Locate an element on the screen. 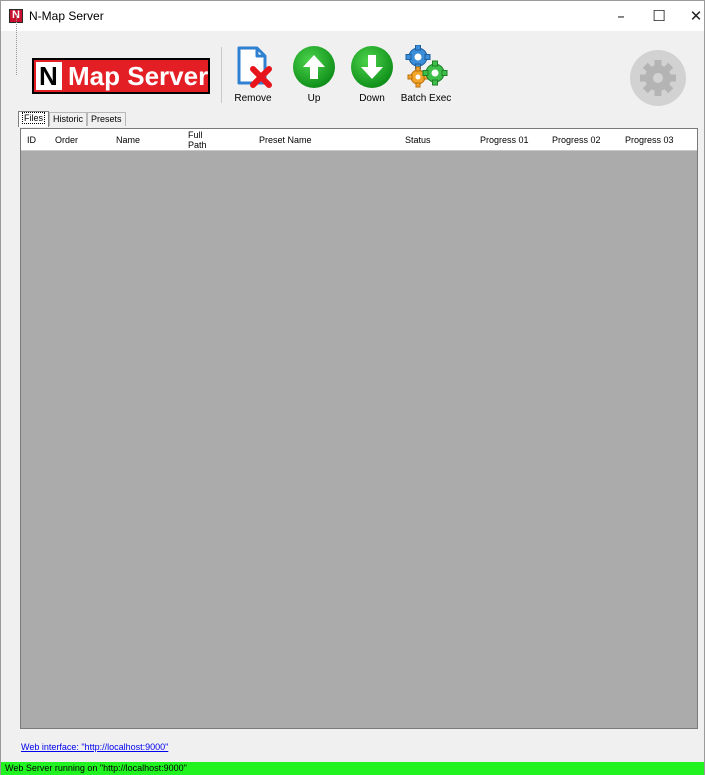 The height and width of the screenshot is (775, 705). window-title: N-Map Server is located at coordinates (66, 16).